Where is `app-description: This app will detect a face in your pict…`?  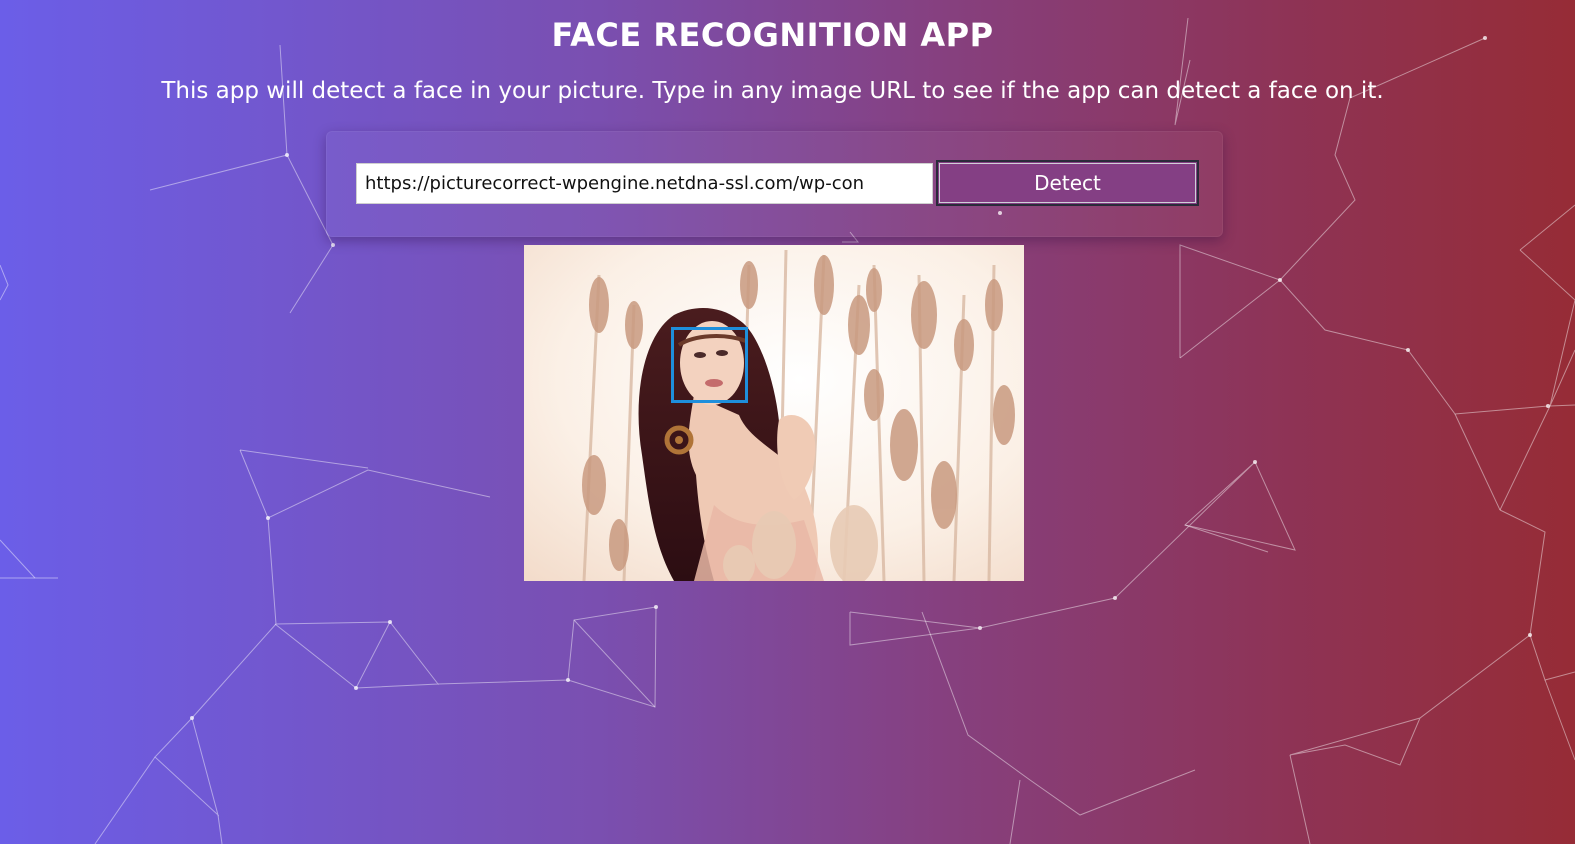
app-description: This app will detect a face in your pict… is located at coordinates (772, 91).